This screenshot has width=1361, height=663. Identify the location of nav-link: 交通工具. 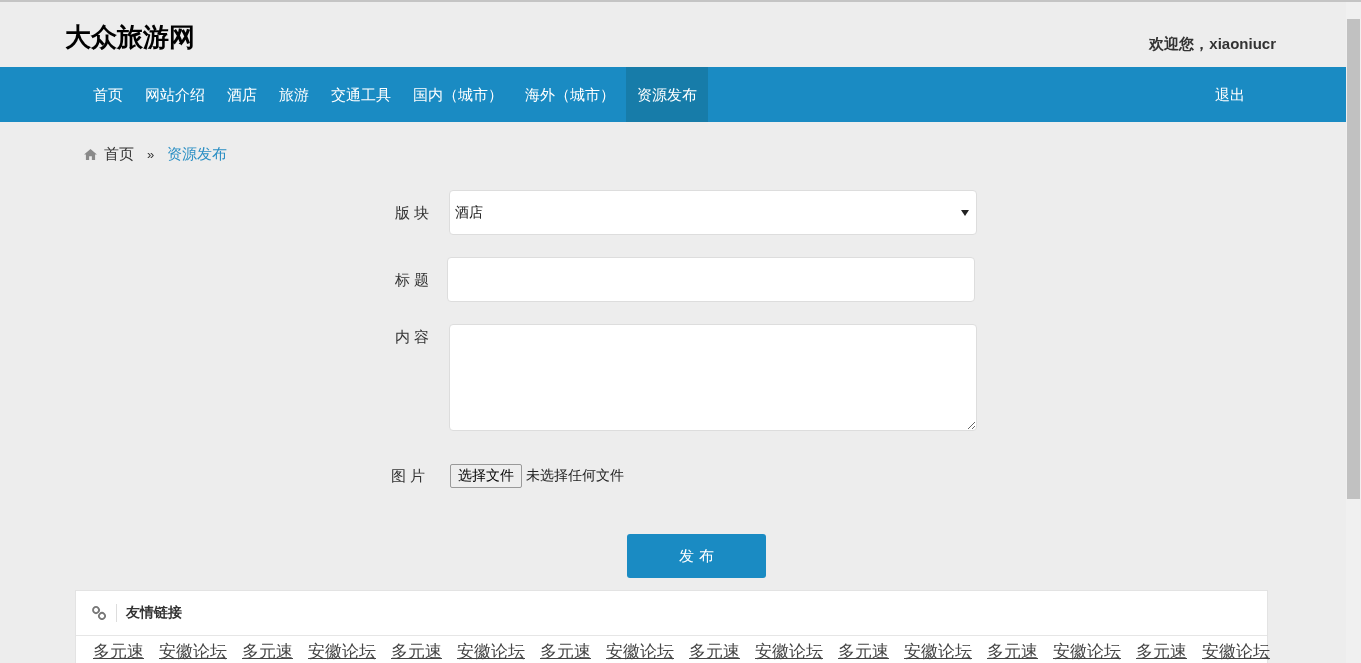
(361, 94).